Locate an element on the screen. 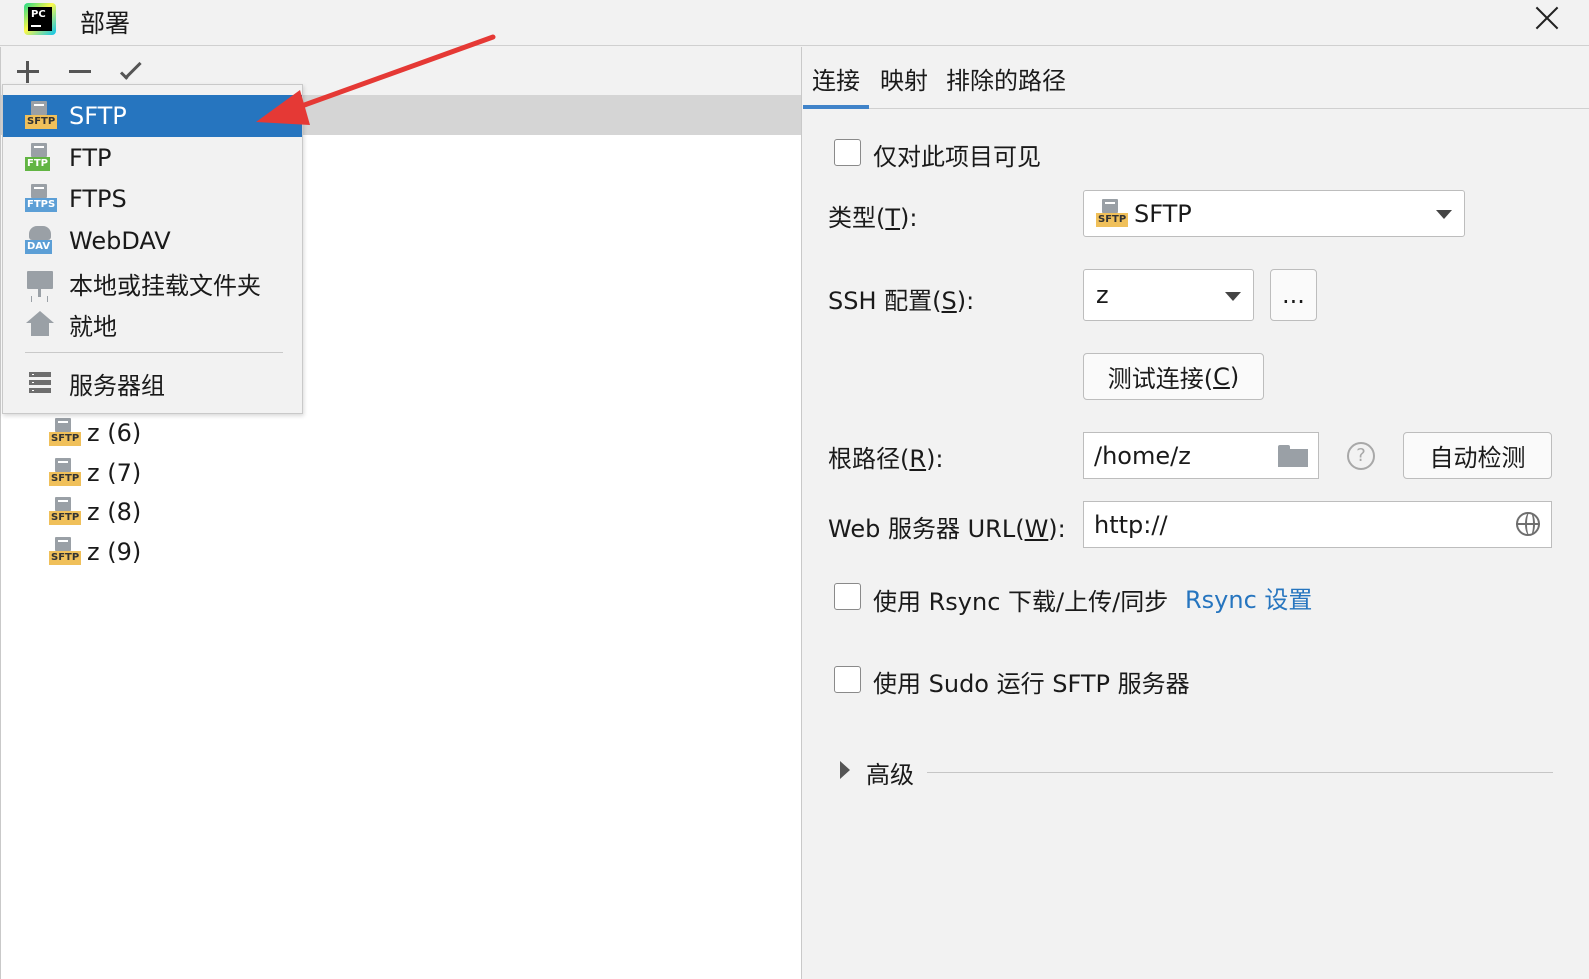  tab-mappings: 映射 is located at coordinates (904, 78).